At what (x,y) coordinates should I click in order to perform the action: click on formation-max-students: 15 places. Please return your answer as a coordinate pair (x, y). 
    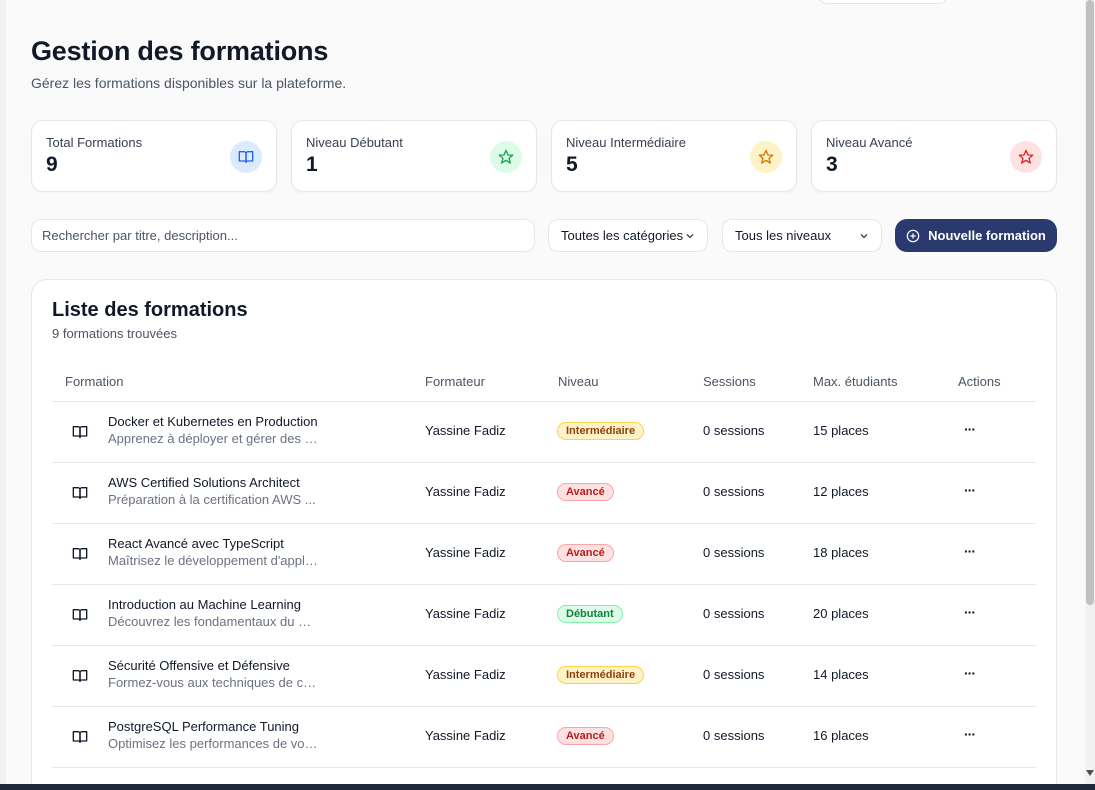
    Looking at the image, I should click on (841, 430).